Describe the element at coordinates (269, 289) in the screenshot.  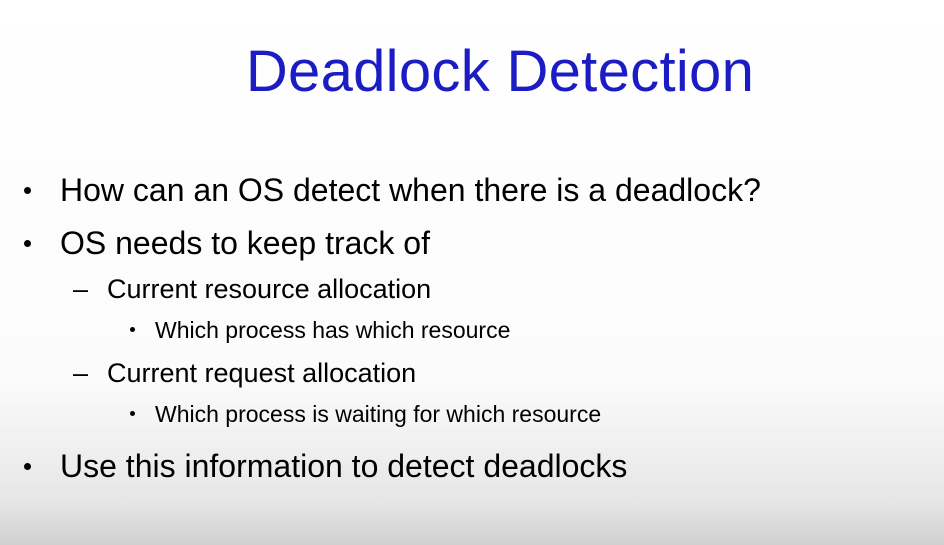
I see `sub-item-text: Current resource allocation` at that location.